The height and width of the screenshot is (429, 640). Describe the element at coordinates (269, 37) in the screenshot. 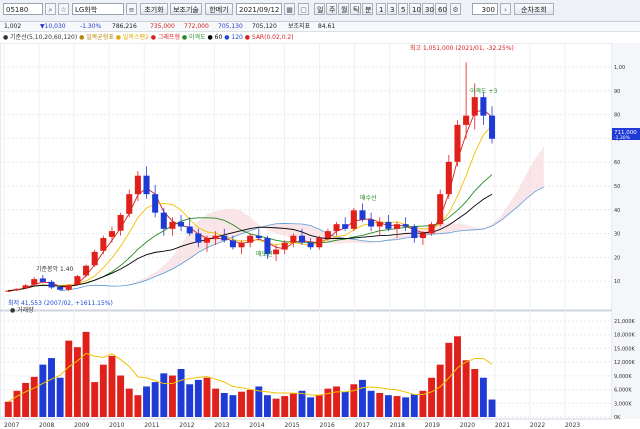

I see `legend-sar: ● SAR(0.02,0.2)` at that location.